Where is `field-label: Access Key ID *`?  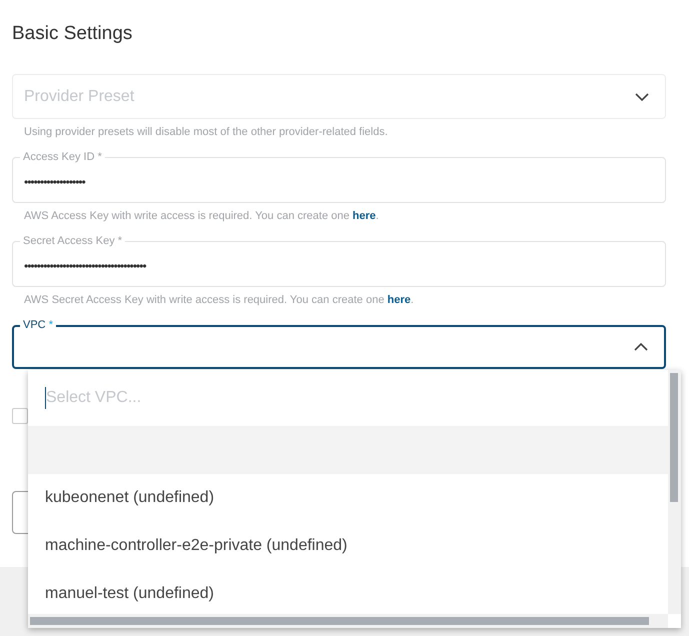 field-label: Access Key ID * is located at coordinates (62, 157).